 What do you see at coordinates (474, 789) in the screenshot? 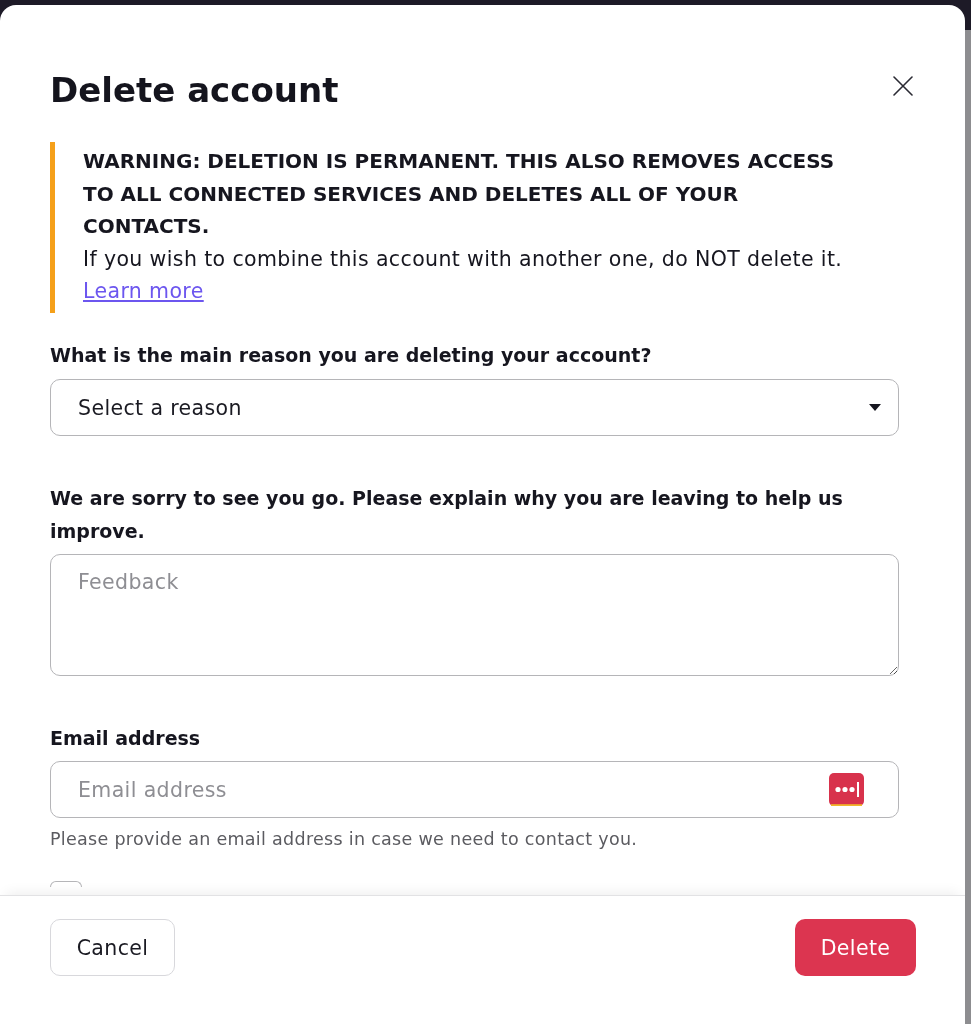
I see `email-field: Email address` at bounding box center [474, 789].